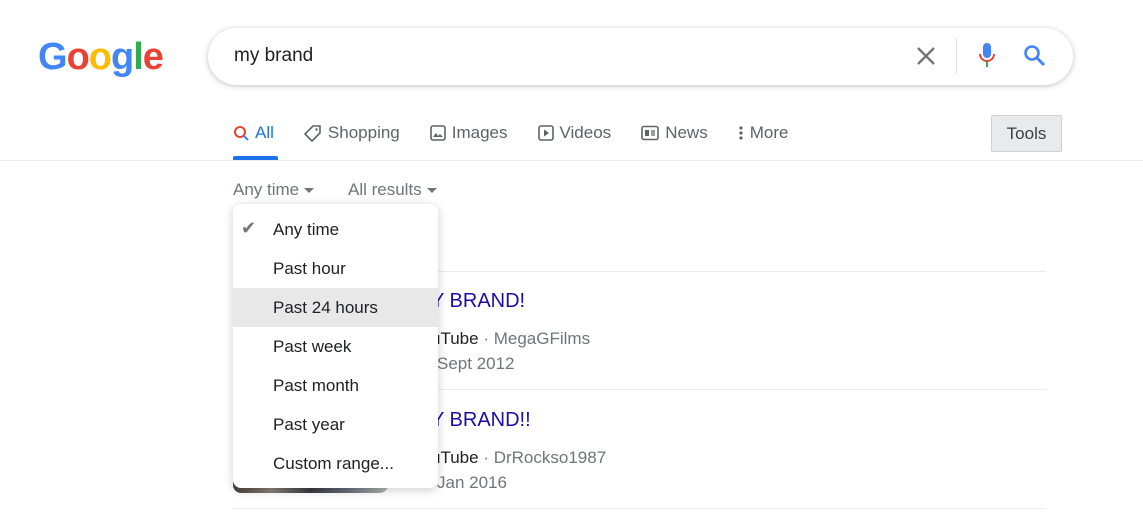 The height and width of the screenshot is (512, 1143). Describe the element at coordinates (312, 133) in the screenshot. I see `tag-icon` at that location.